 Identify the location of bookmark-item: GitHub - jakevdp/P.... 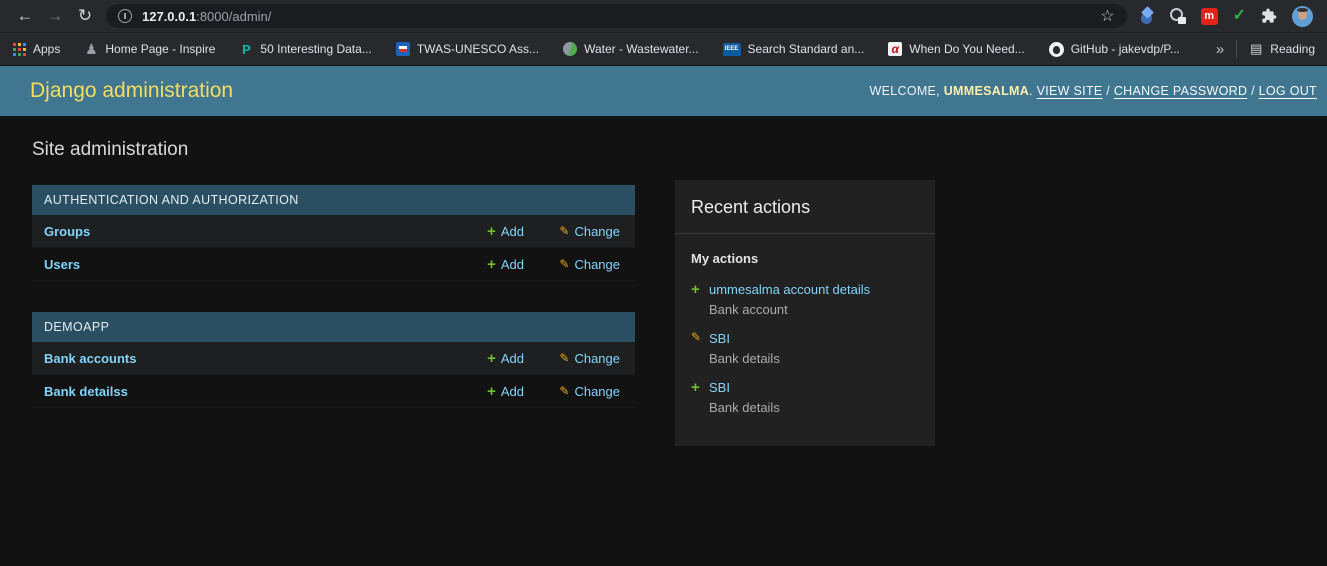
(1114, 49).